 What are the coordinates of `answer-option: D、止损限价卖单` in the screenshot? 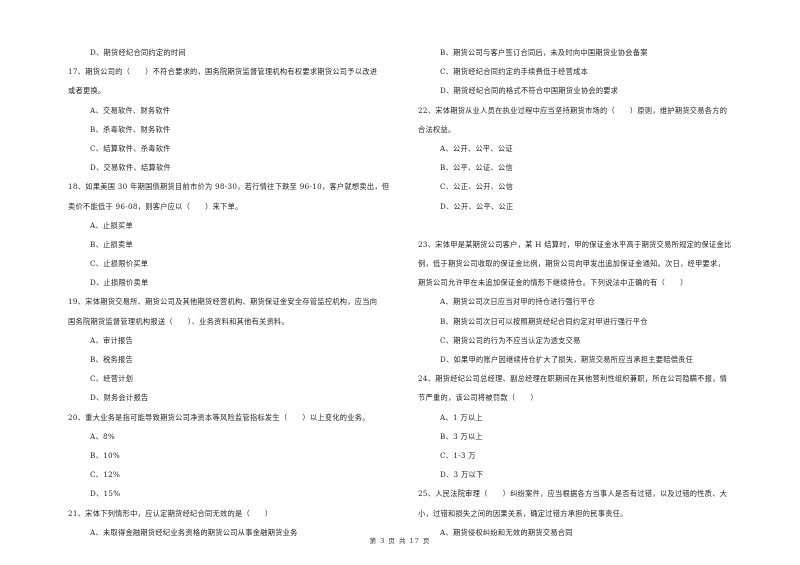 It's located at (119, 283).